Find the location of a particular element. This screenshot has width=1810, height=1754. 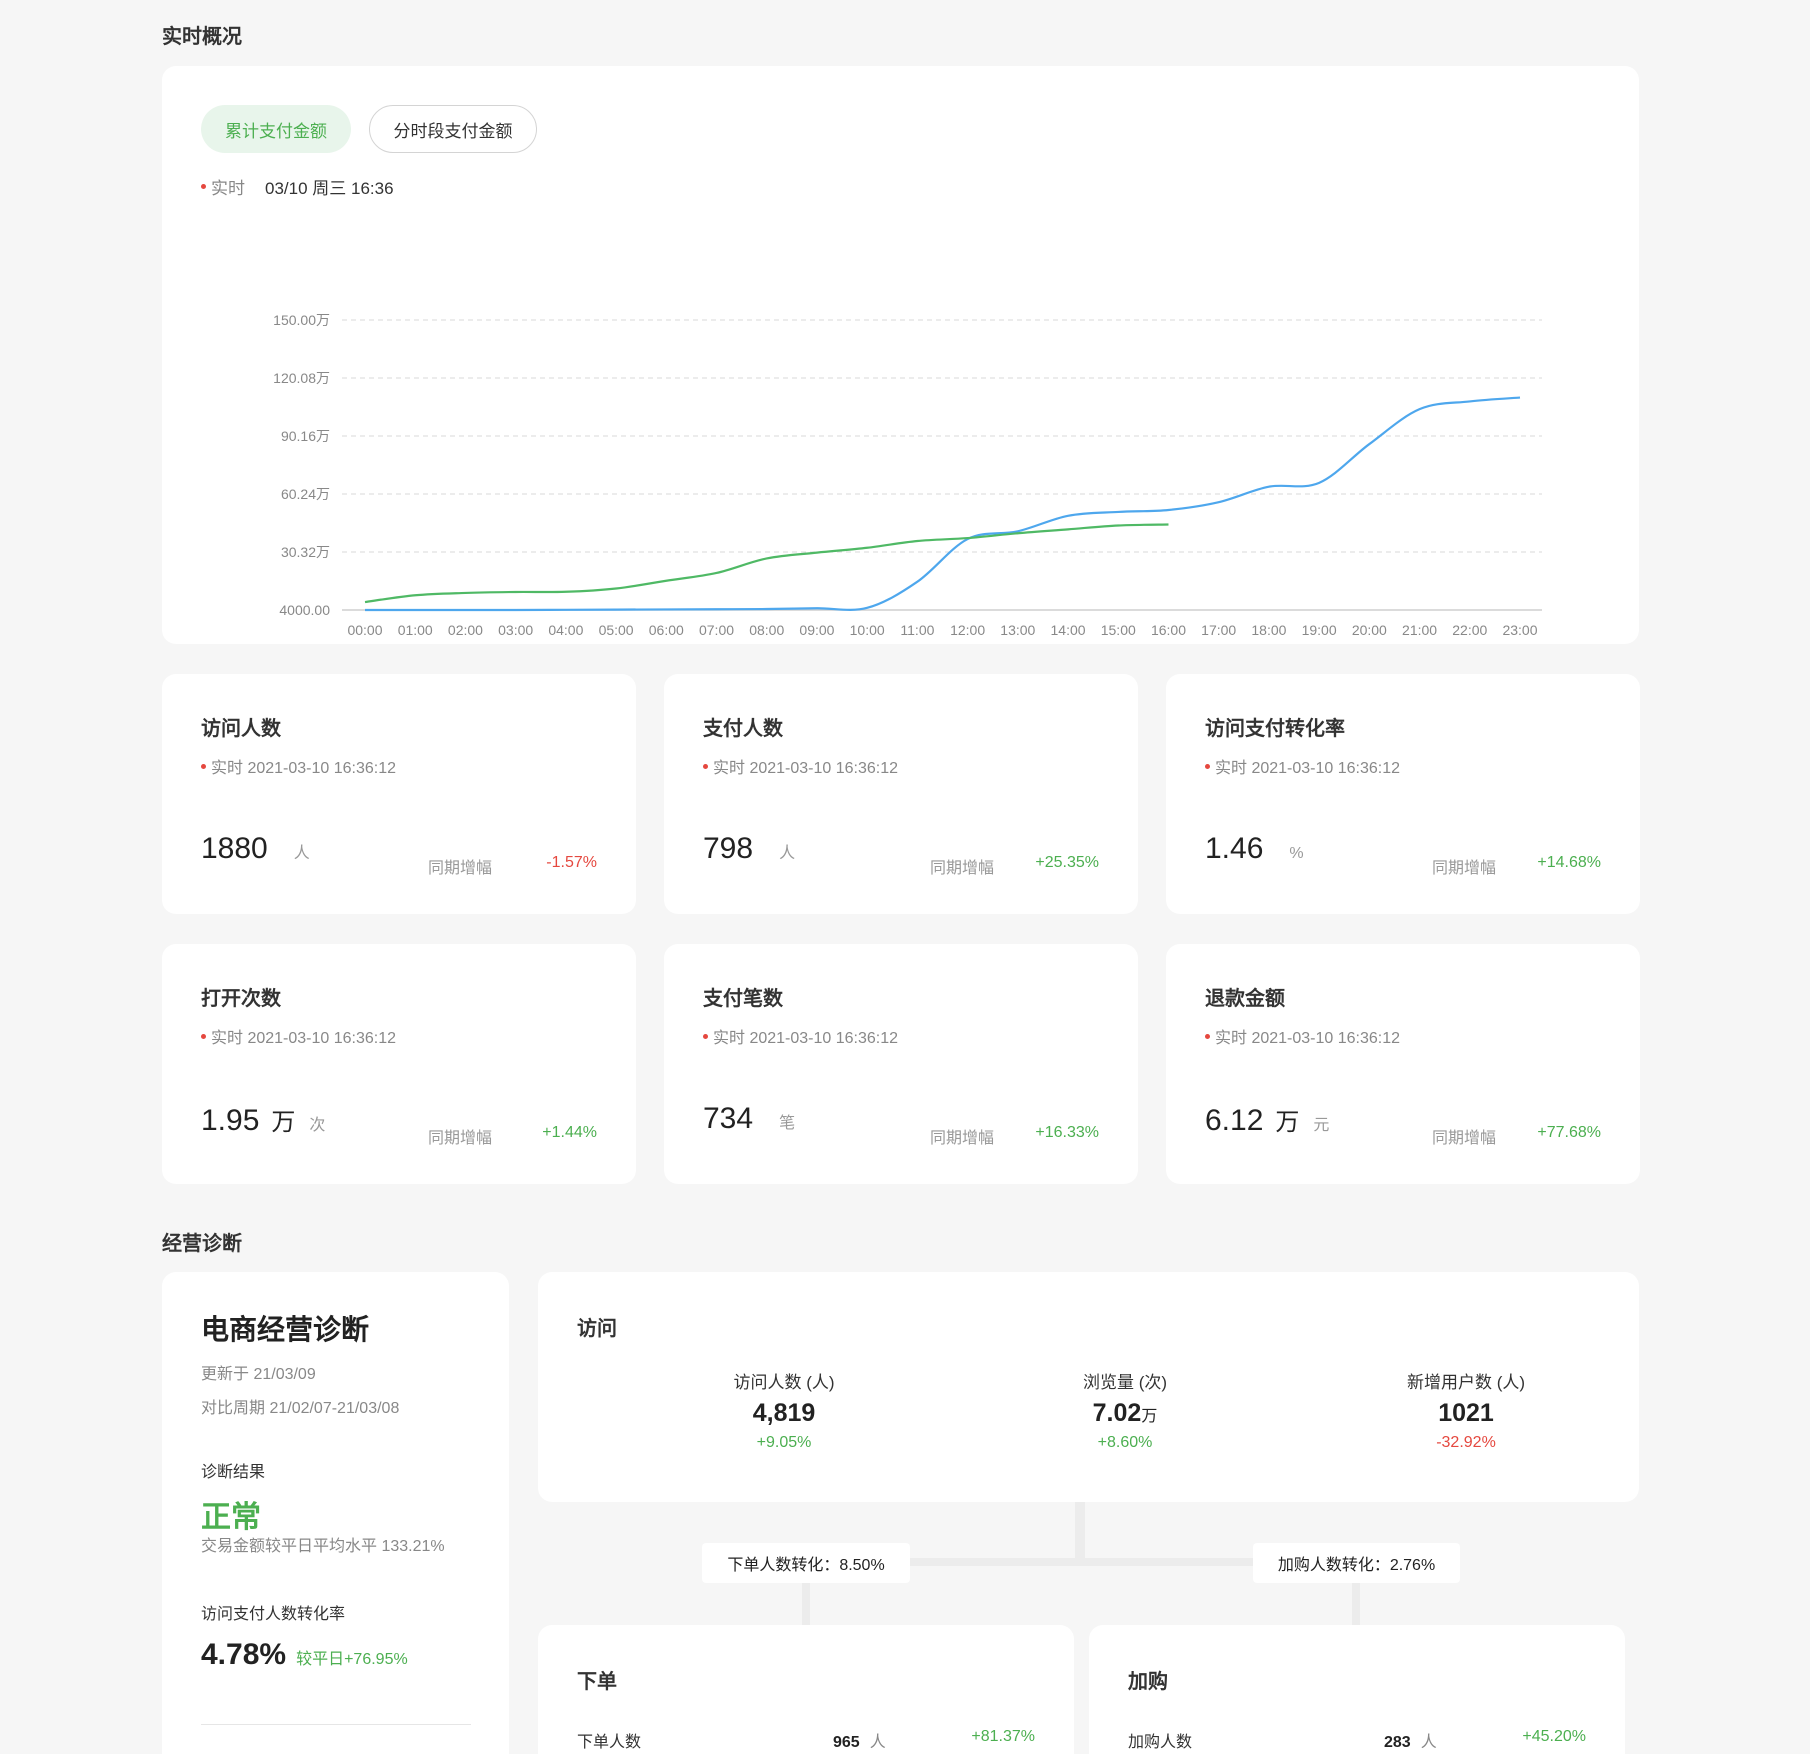

metric-title: 退款金额 is located at coordinates (1245, 999).